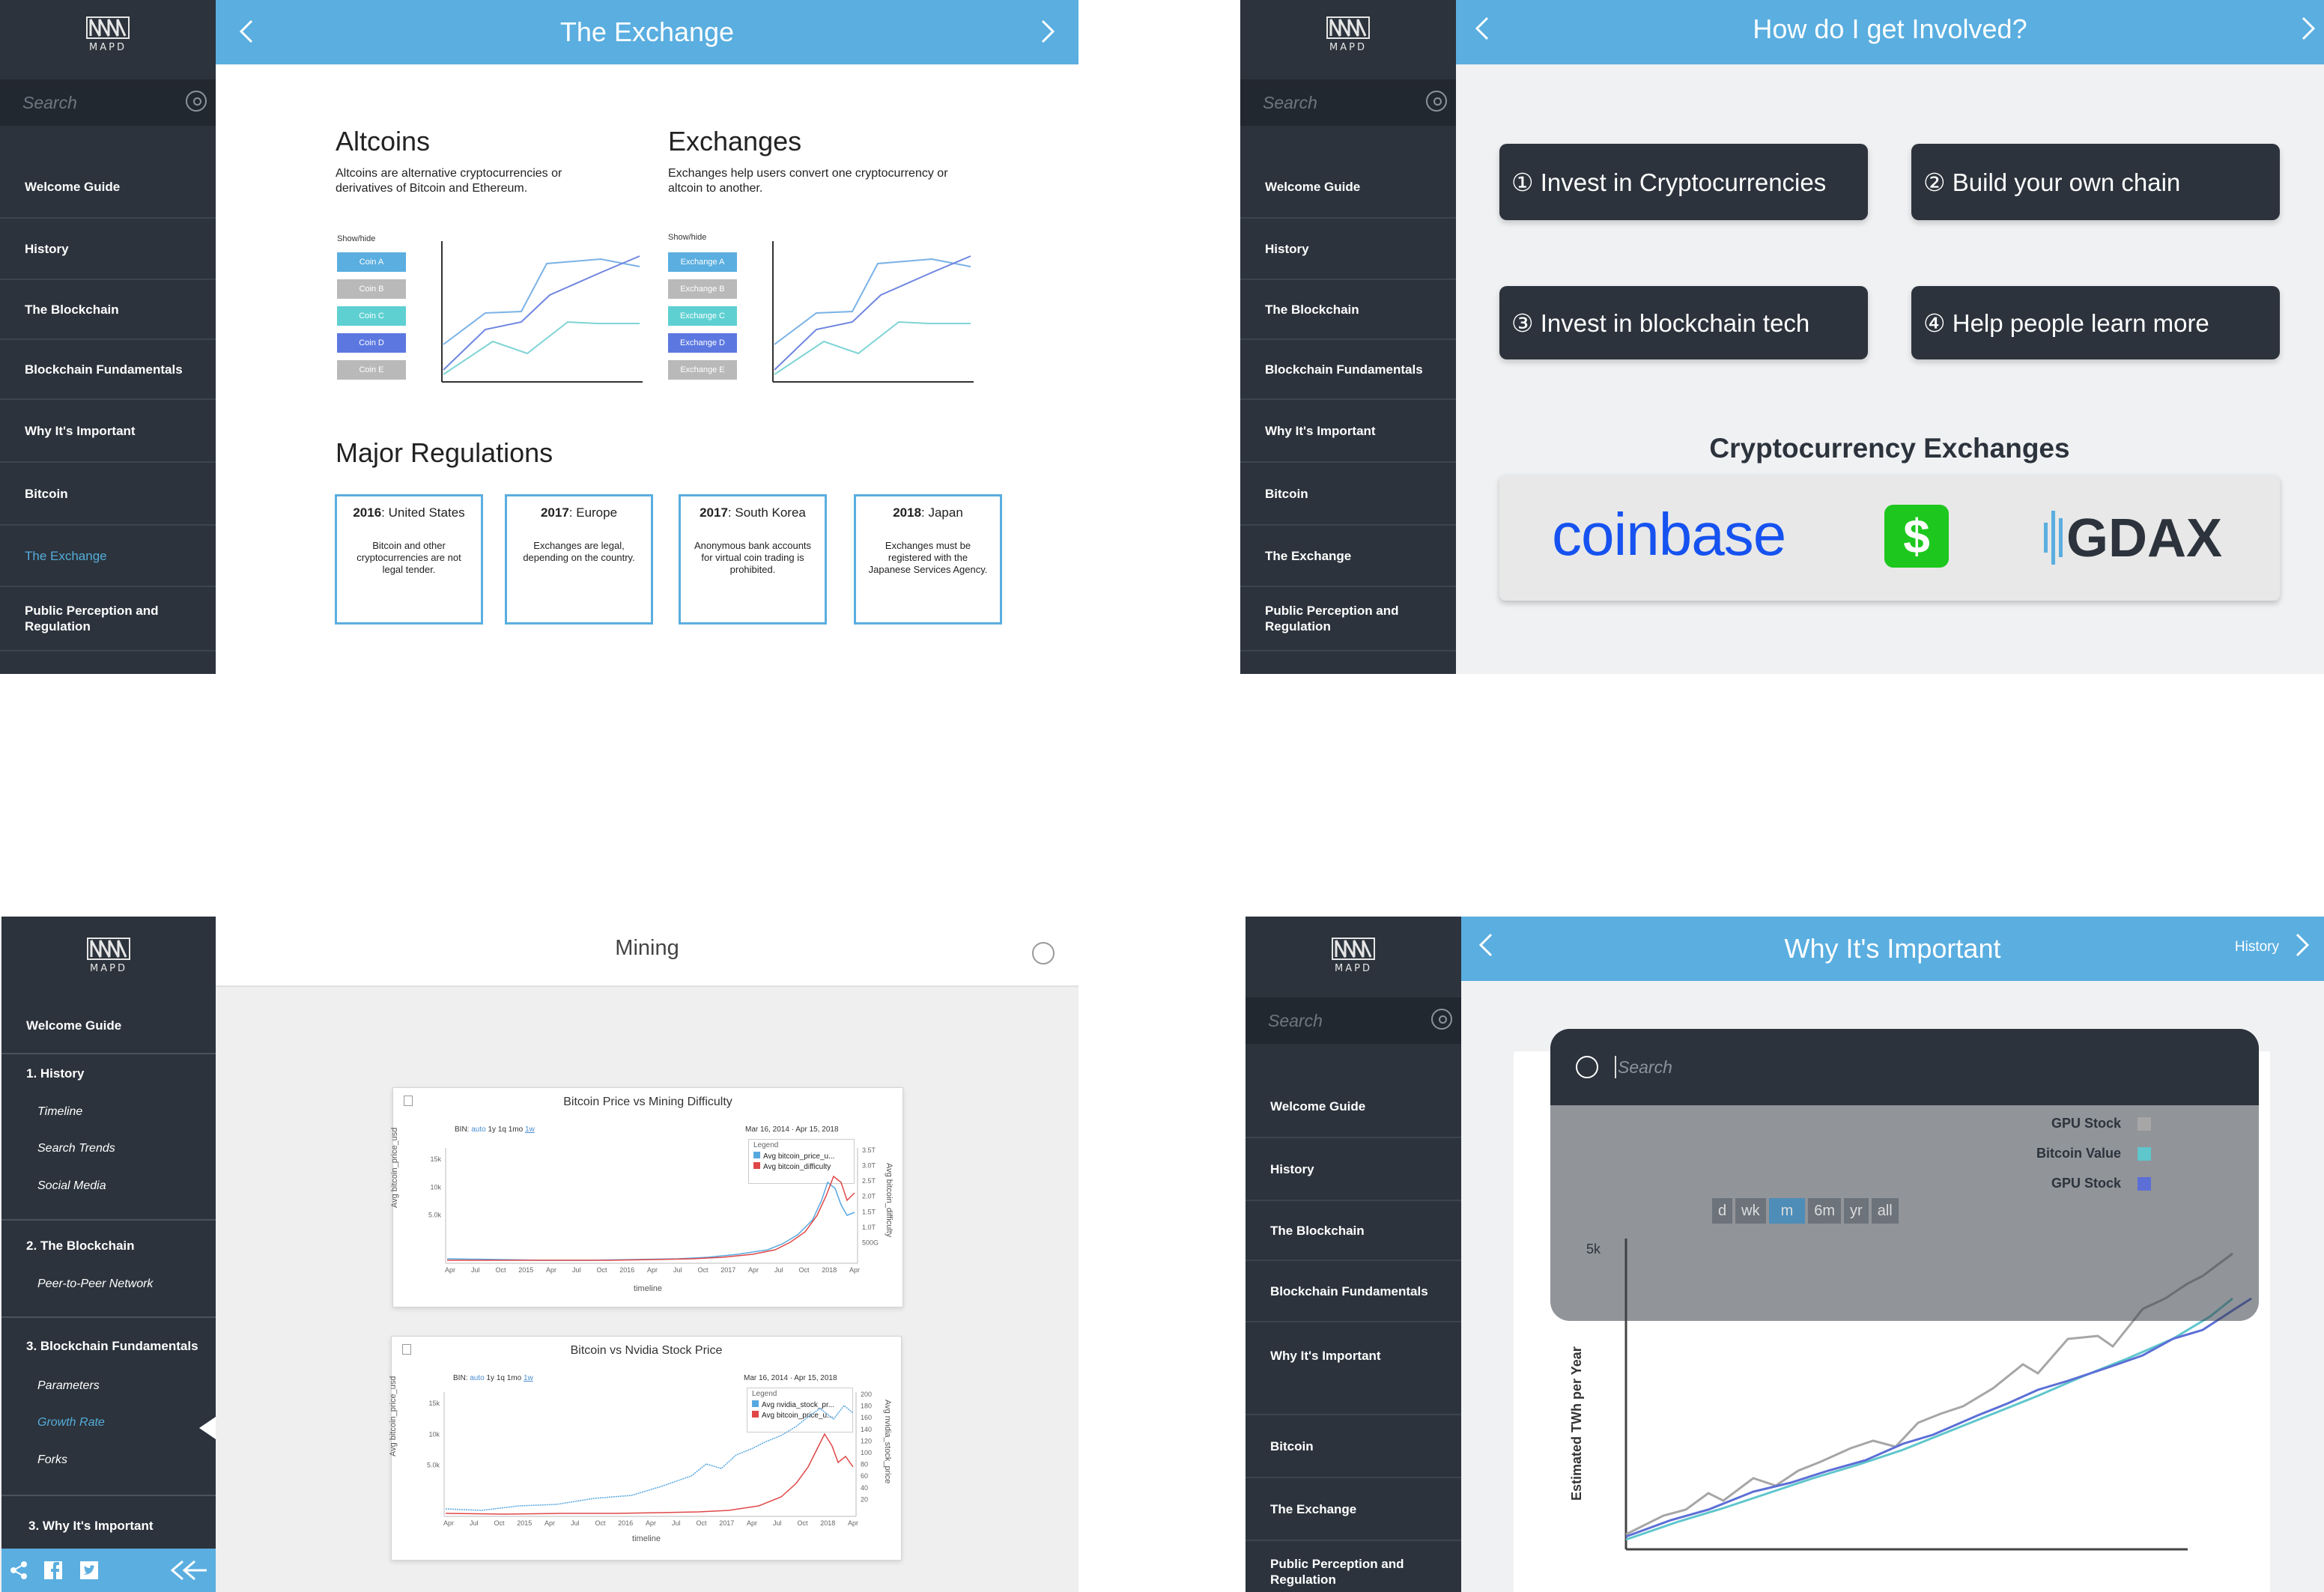 Image resolution: width=2324 pixels, height=1592 pixels. Describe the element at coordinates (55, 1073) in the screenshot. I see `sidebar-item-label: 1. History` at that location.